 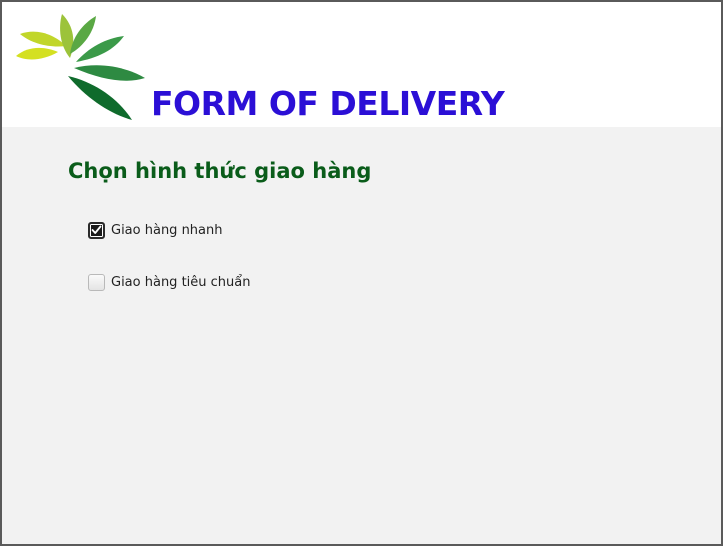 I want to click on fast-delivery-label: Giao hàng nhanh, so click(x=167, y=230).